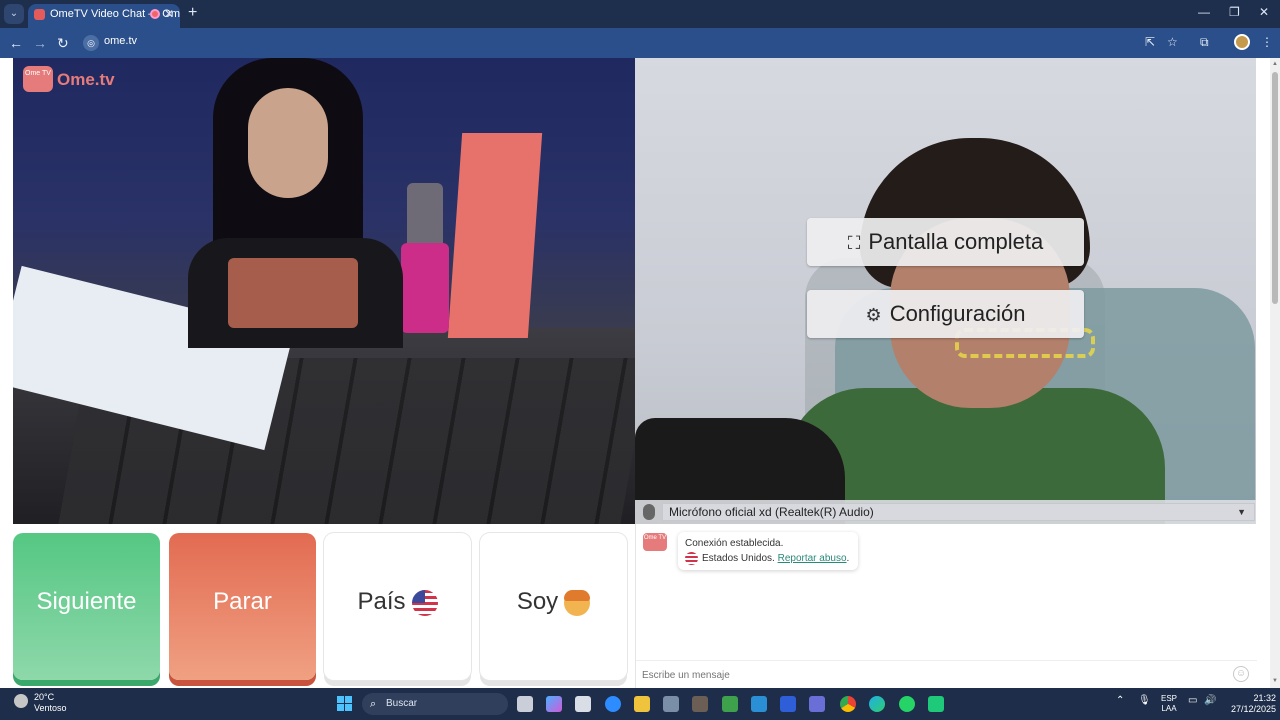 This screenshot has height=720, width=1280. I want to click on settings-button: ⚙ Configuración, so click(945, 314).